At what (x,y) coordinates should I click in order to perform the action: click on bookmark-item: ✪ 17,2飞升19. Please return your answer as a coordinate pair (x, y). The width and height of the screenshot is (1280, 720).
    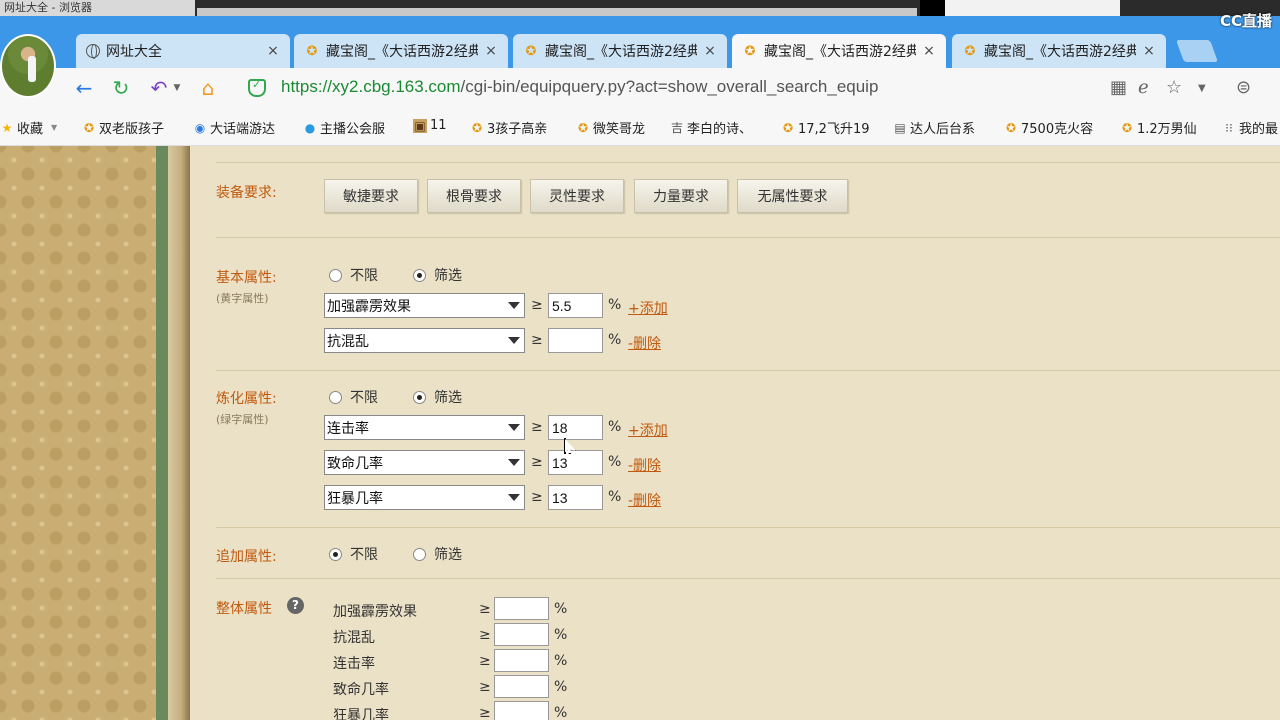
    Looking at the image, I should click on (825, 128).